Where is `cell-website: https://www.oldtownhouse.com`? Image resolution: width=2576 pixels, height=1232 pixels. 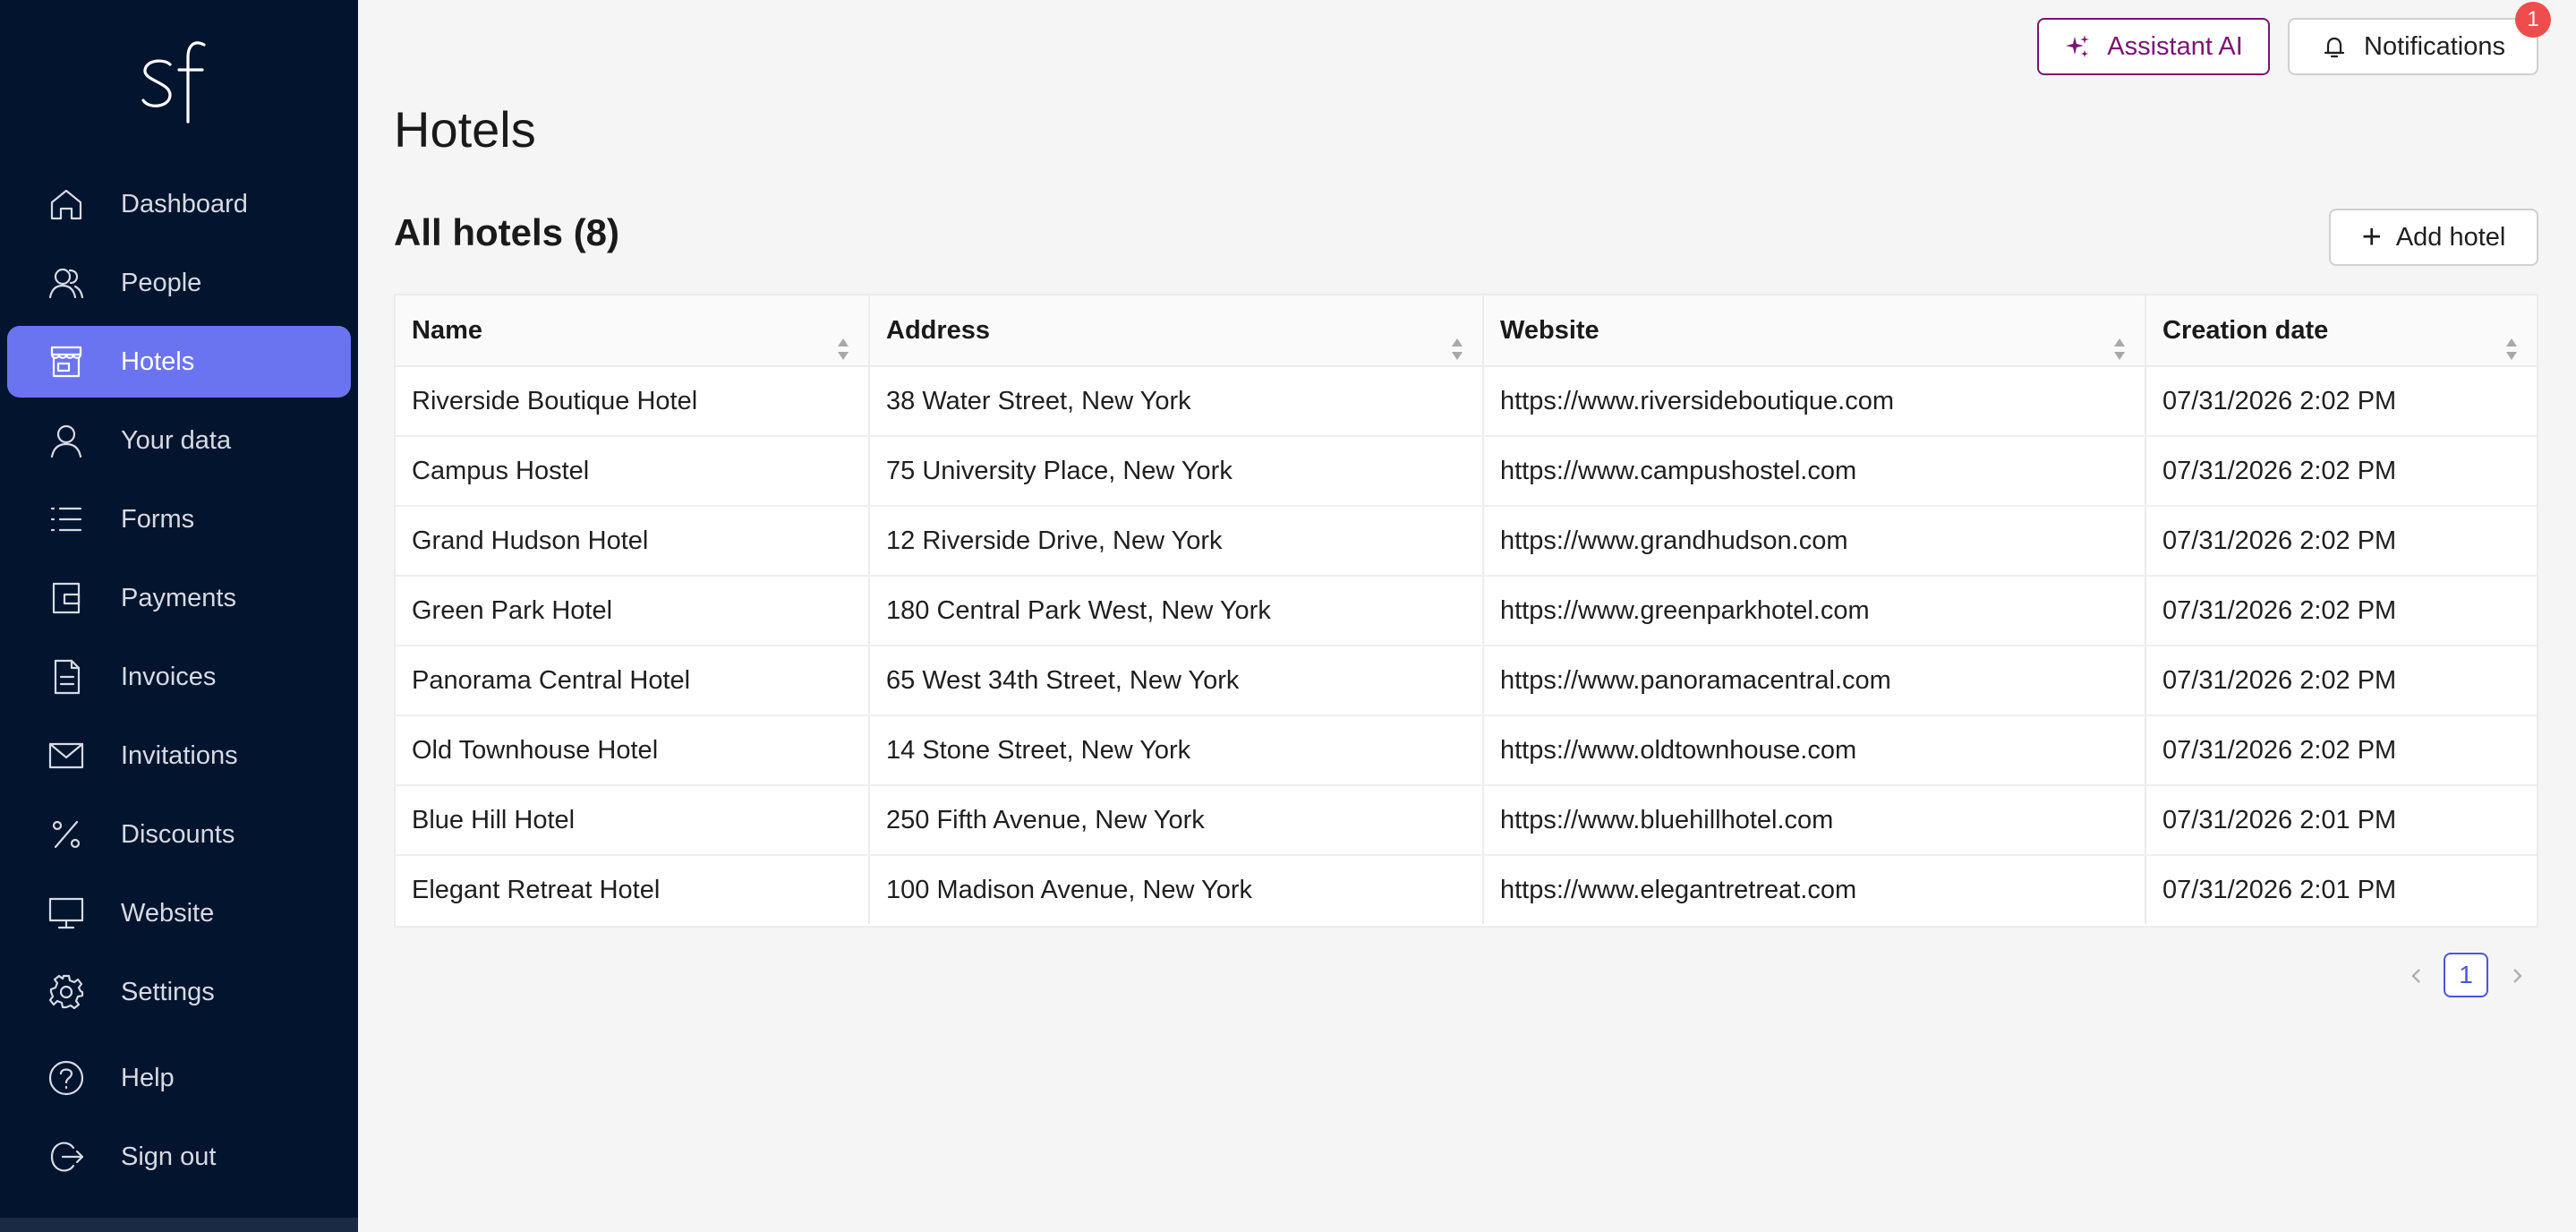
cell-website: https://www.oldtownhouse.com is located at coordinates (1815, 750).